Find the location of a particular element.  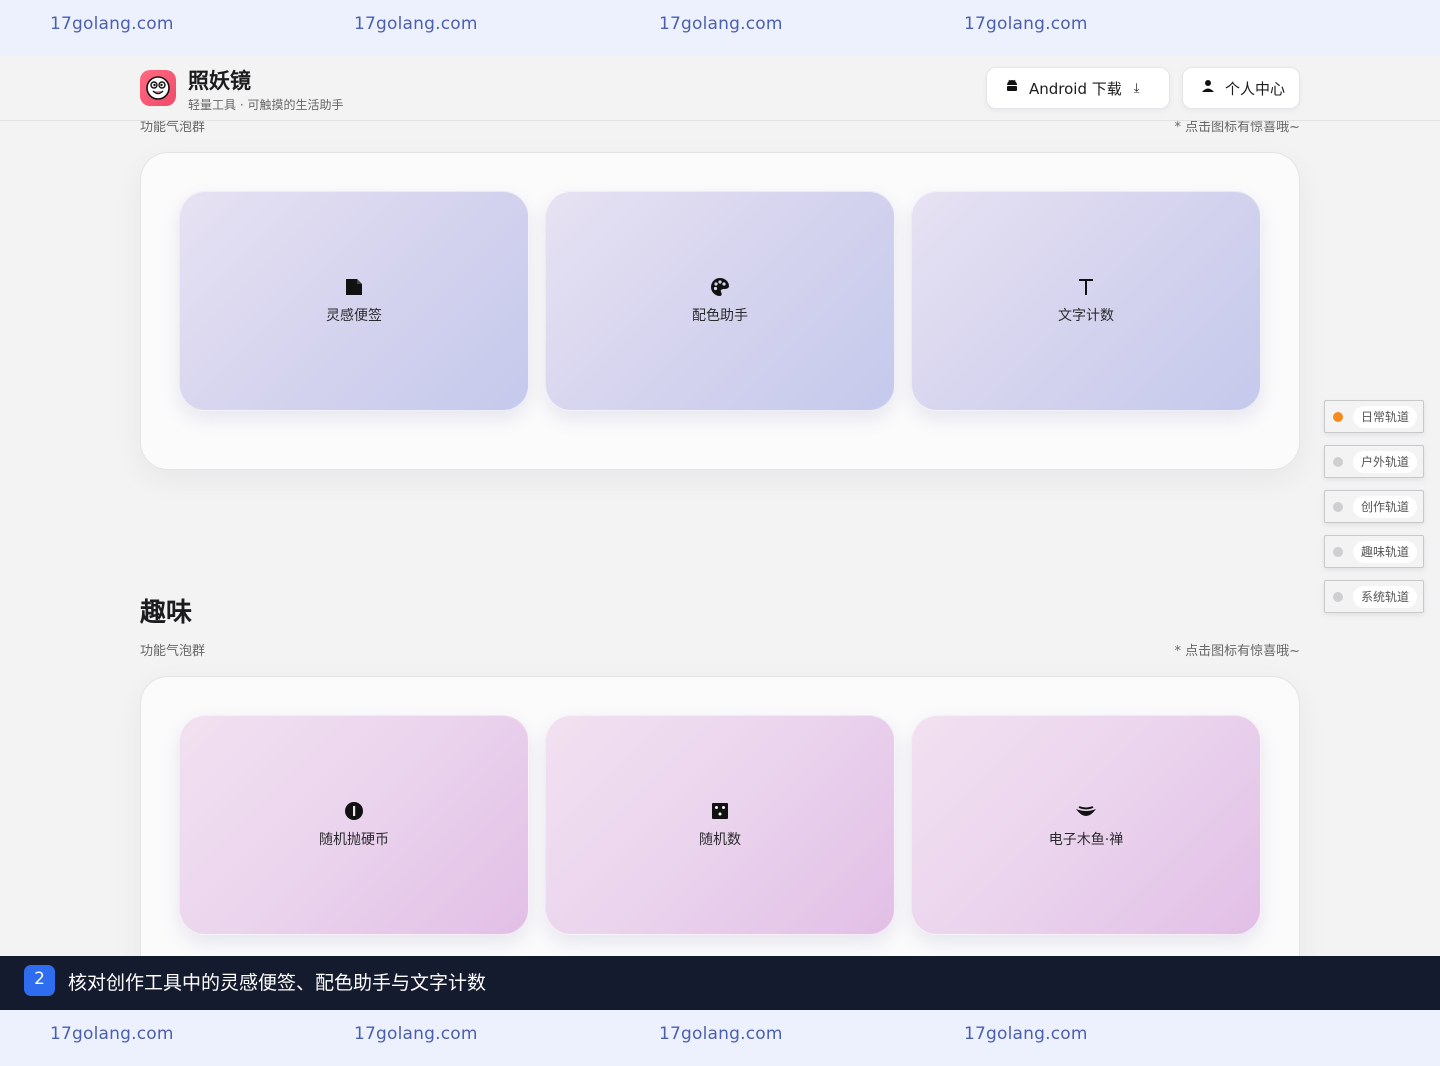

section-title: 趣味 is located at coordinates (166, 613).